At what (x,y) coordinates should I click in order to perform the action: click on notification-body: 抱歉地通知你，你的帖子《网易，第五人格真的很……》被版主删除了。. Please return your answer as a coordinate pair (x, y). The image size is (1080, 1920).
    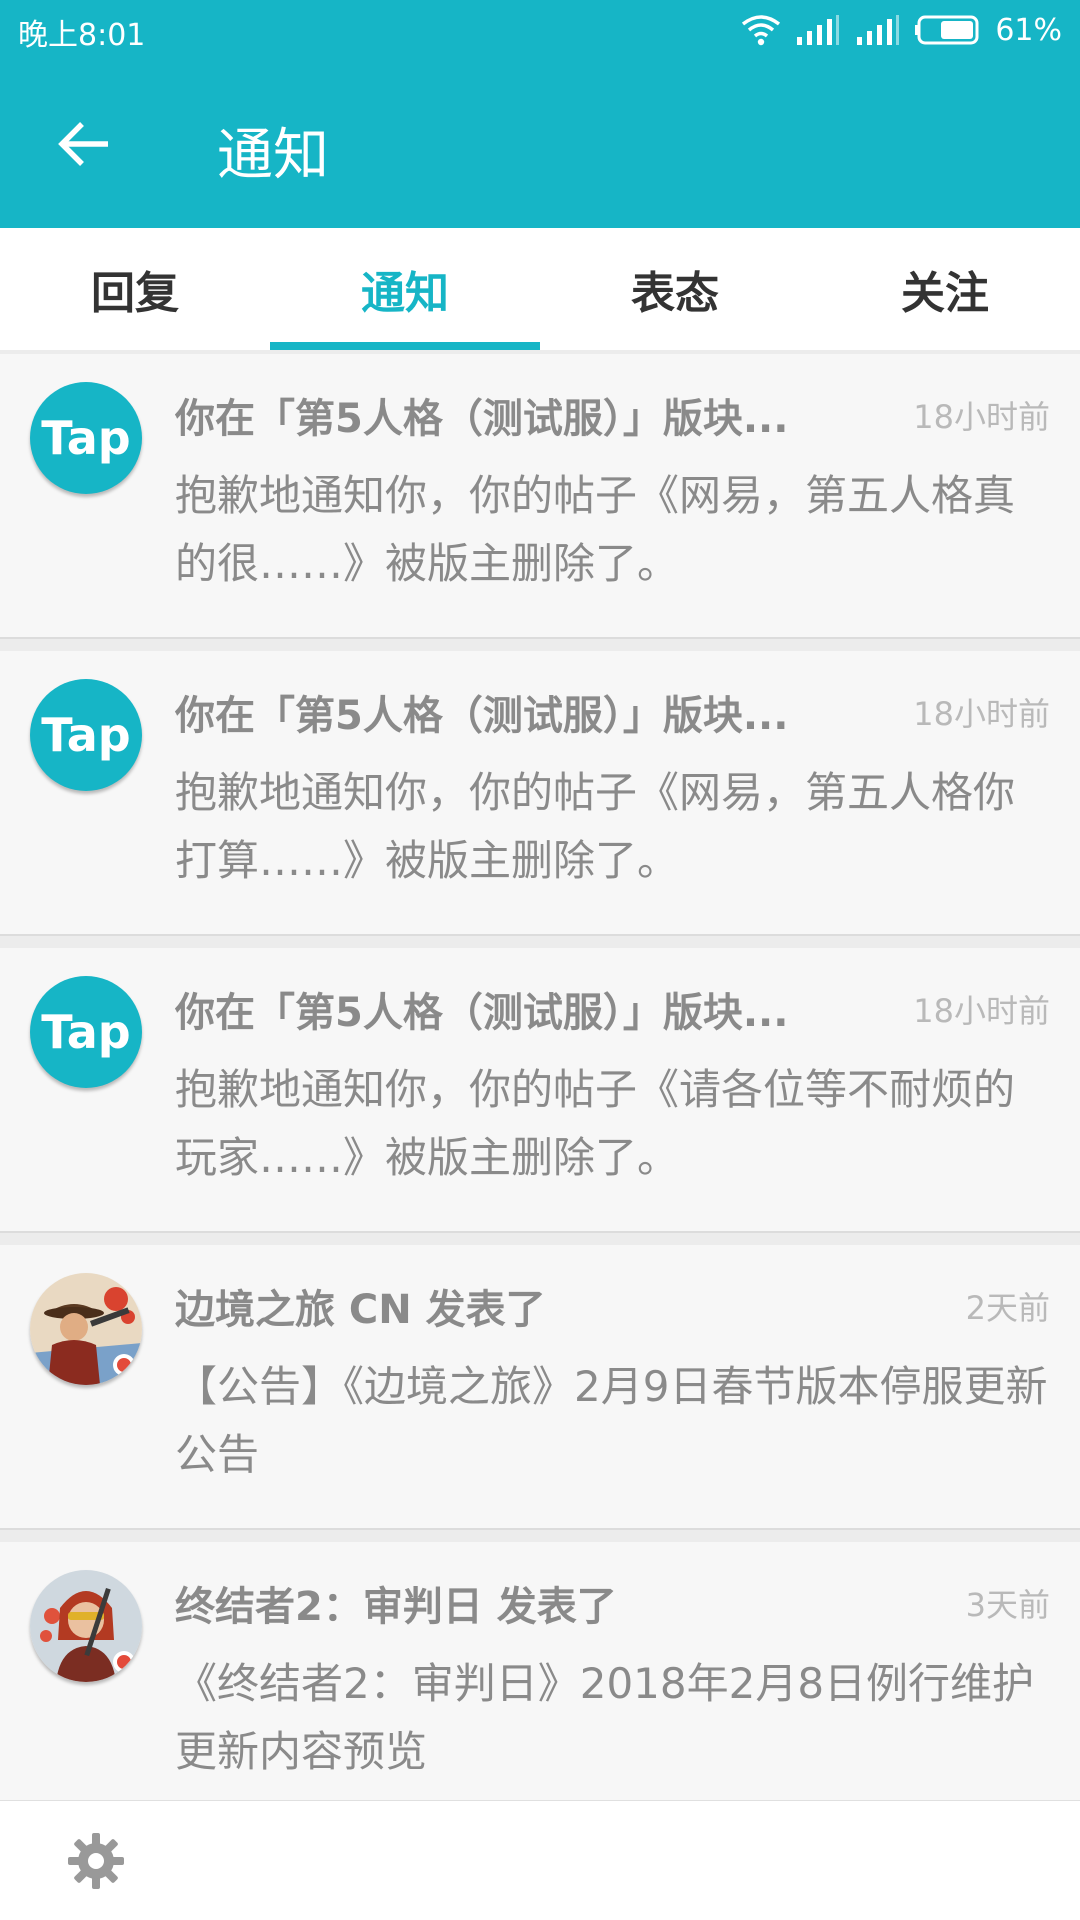
    Looking at the image, I should click on (595, 529).